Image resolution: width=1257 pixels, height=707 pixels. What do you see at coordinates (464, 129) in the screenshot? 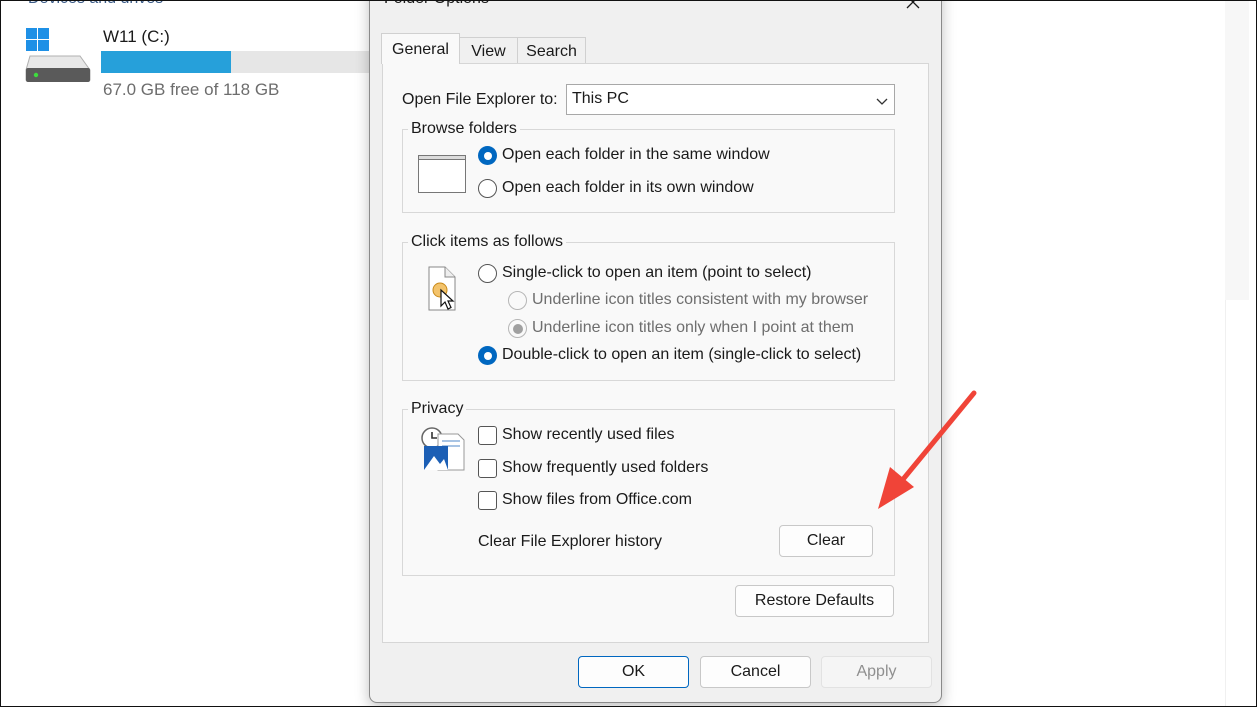
I see `browse-folders-title: Browse folders` at bounding box center [464, 129].